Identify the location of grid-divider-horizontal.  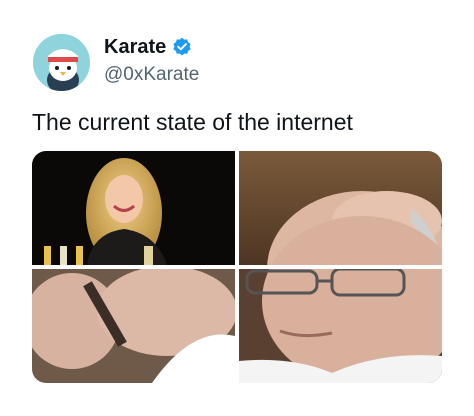
(237, 267).